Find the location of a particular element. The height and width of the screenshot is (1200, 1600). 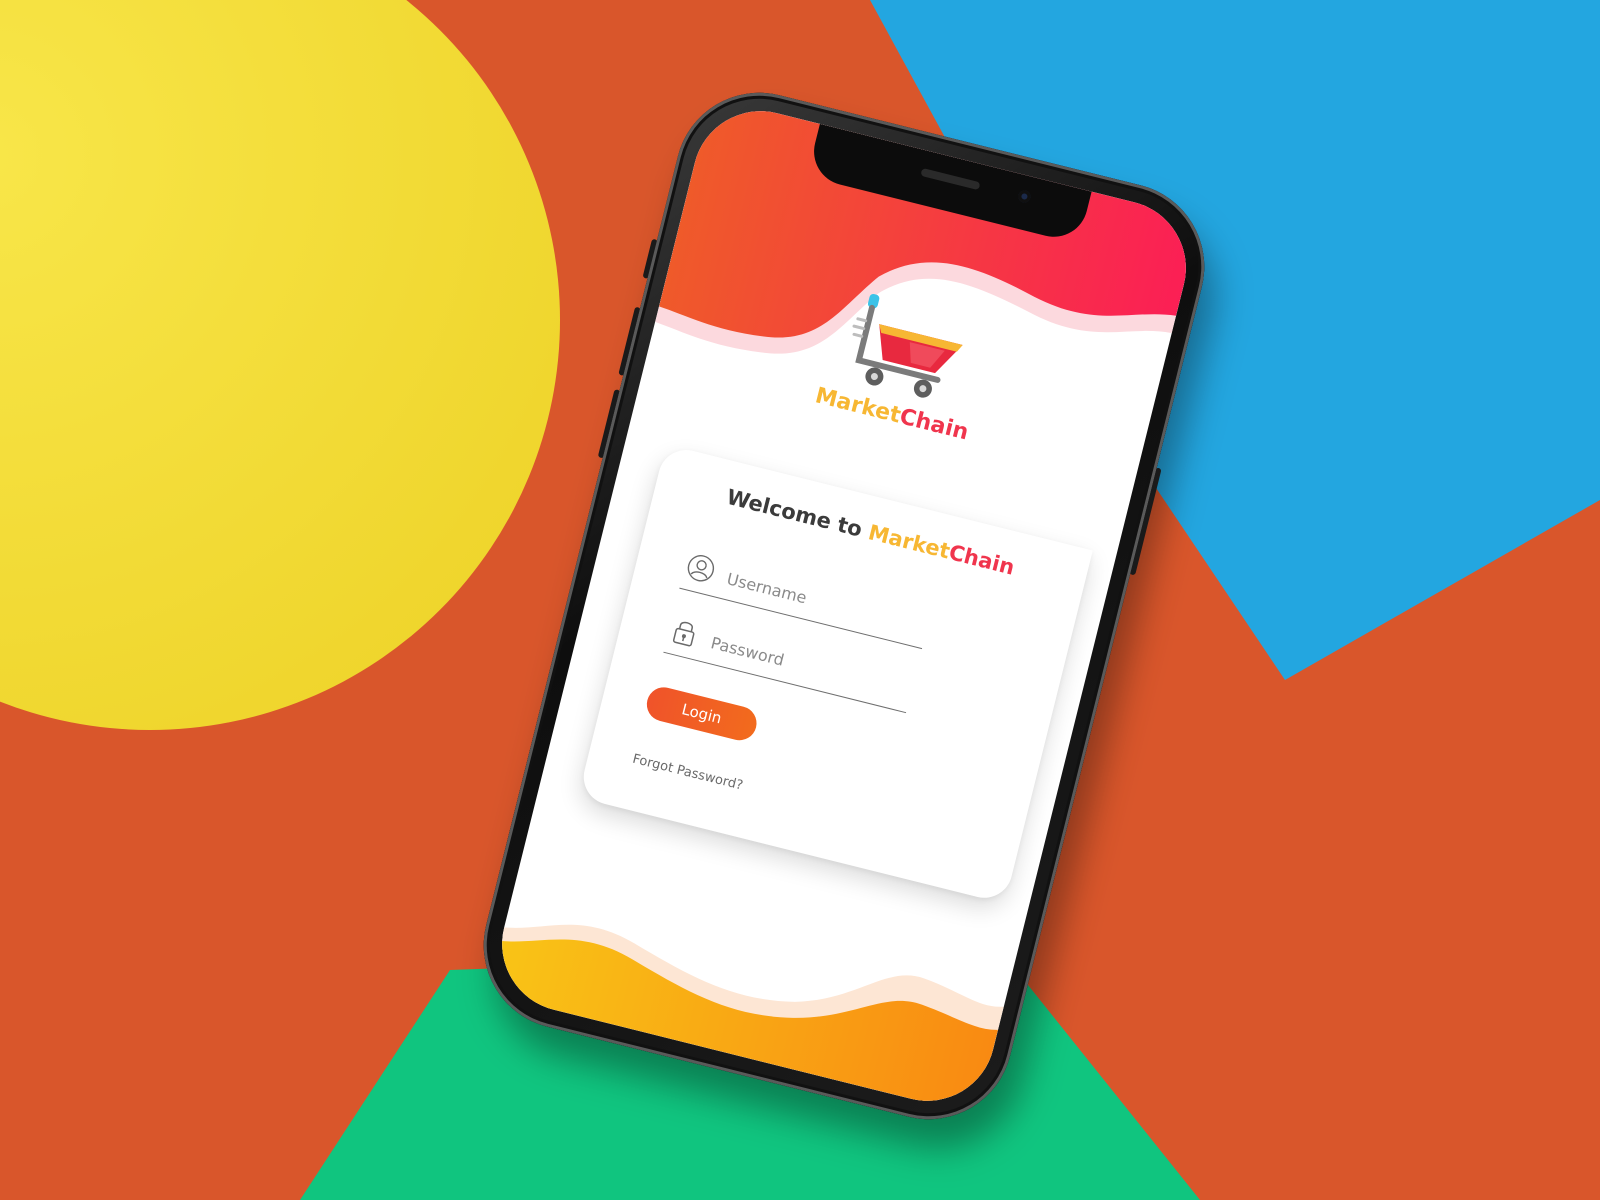

welcome-brand-part2: Chain is located at coordinates (982, 560).